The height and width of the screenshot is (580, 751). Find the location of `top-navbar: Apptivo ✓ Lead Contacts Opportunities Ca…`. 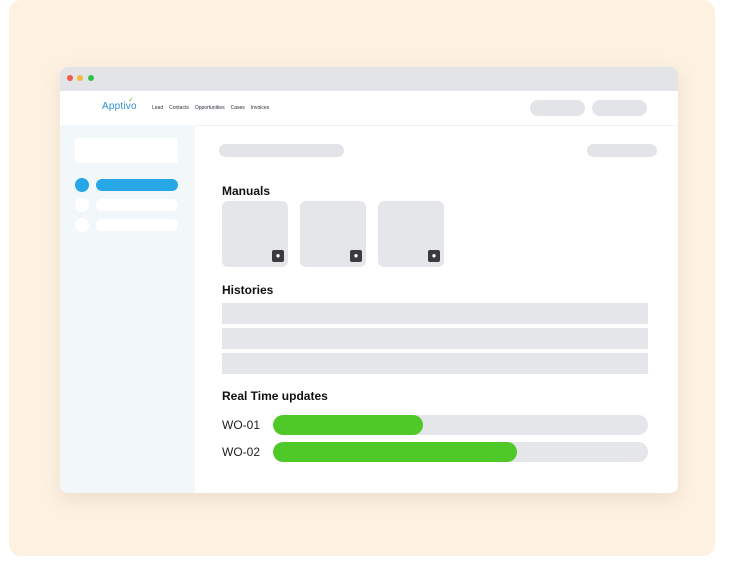

top-navbar: Apptivo ✓ Lead Contacts Opportunities Ca… is located at coordinates (369, 108).